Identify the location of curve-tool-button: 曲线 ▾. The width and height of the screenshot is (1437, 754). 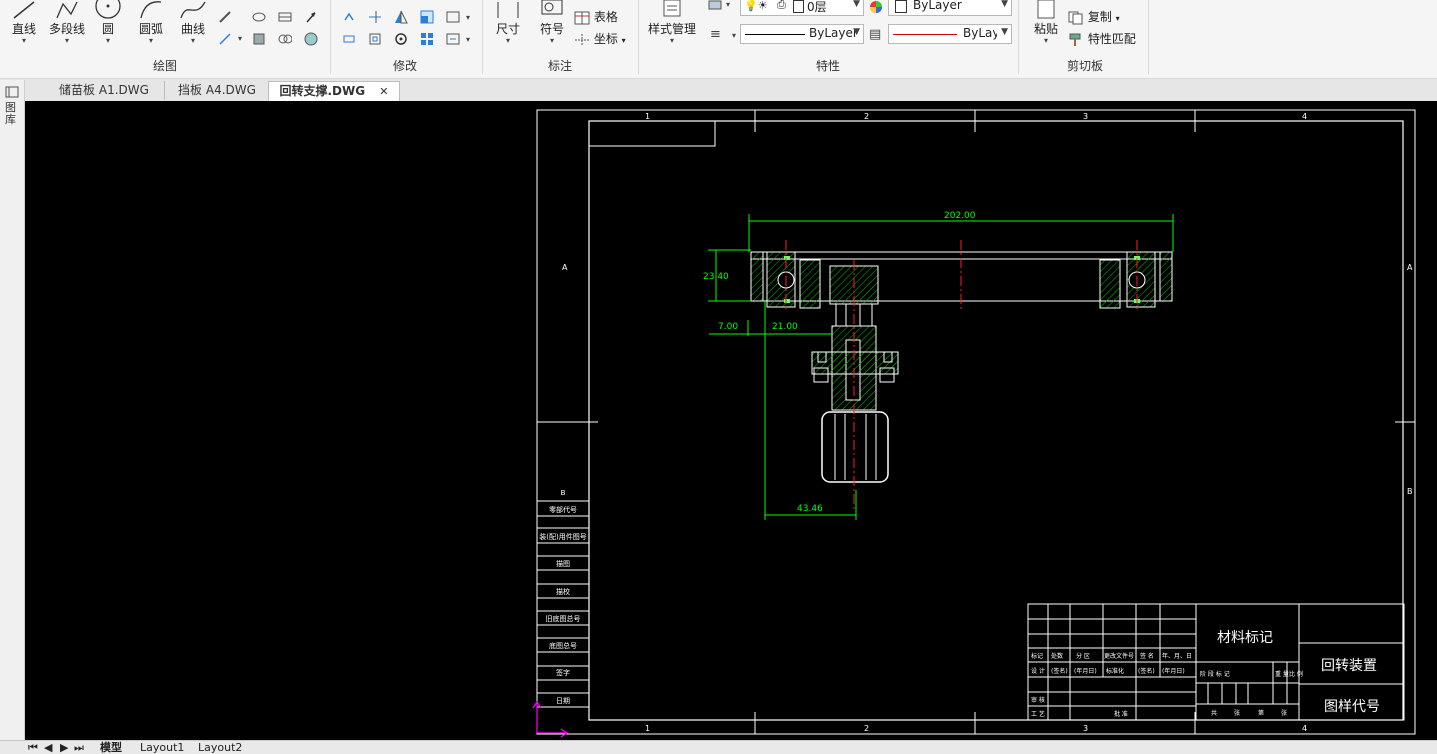
(193, 22).